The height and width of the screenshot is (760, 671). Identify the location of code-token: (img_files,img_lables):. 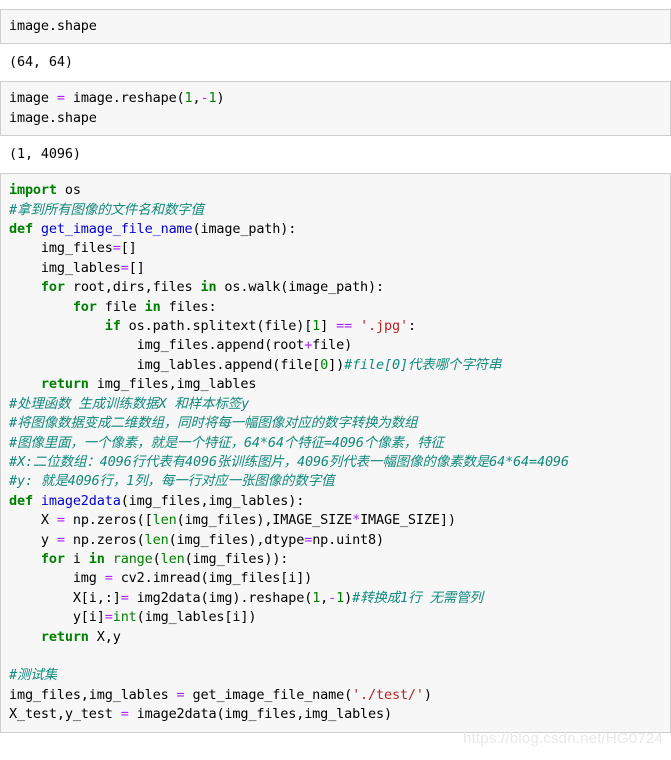
(213, 501).